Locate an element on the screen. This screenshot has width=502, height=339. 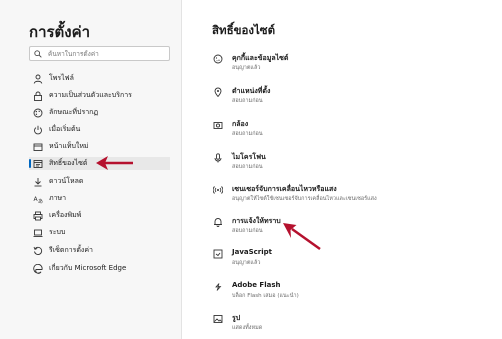
permission-location: ตำแหน่งที่ตั้ง สอบถามก่อน is located at coordinates (347, 98).